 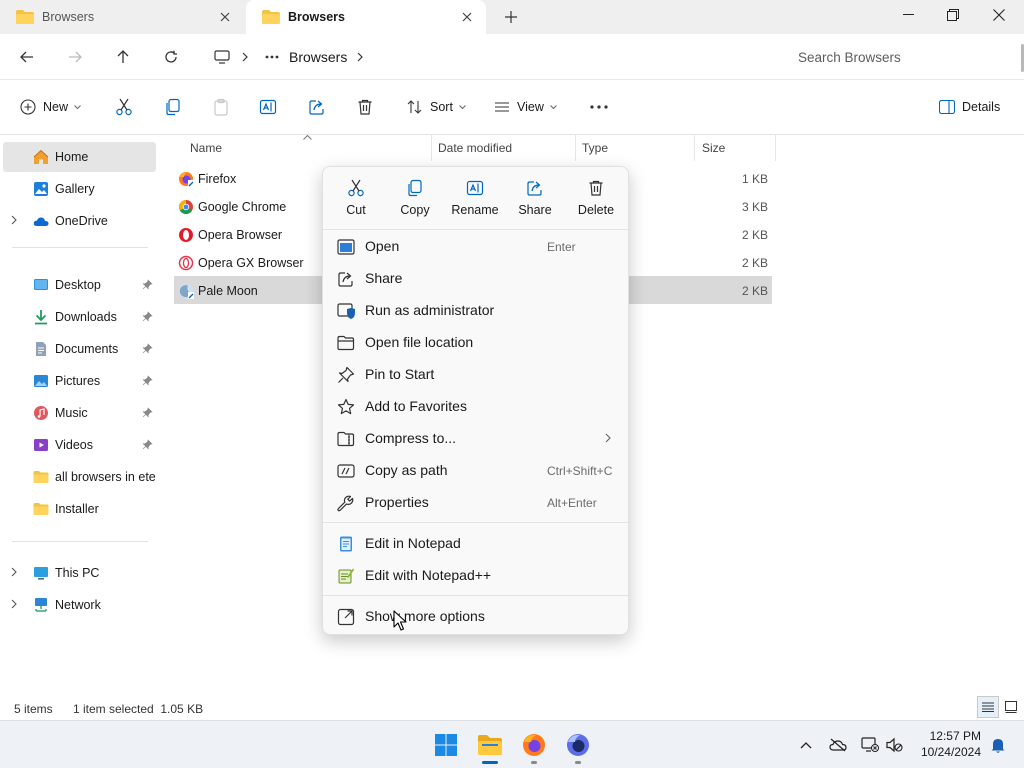 I want to click on clock-date: 10/24/2024, so click(x=951, y=752).